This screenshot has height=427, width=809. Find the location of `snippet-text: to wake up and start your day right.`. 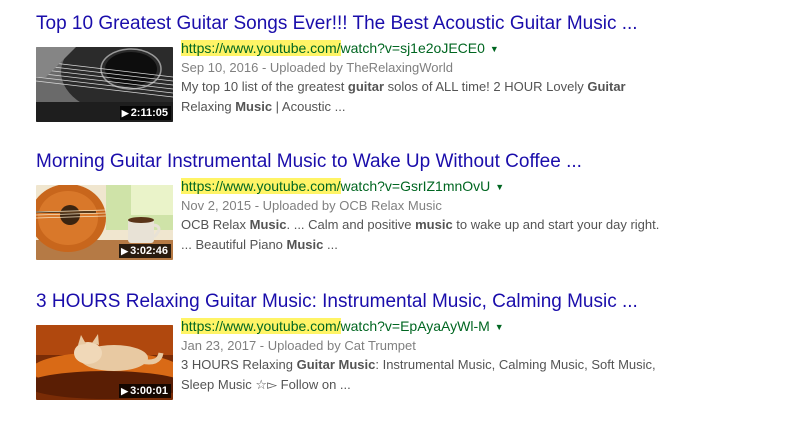

snippet-text: to wake up and start your day right. is located at coordinates (556, 224).